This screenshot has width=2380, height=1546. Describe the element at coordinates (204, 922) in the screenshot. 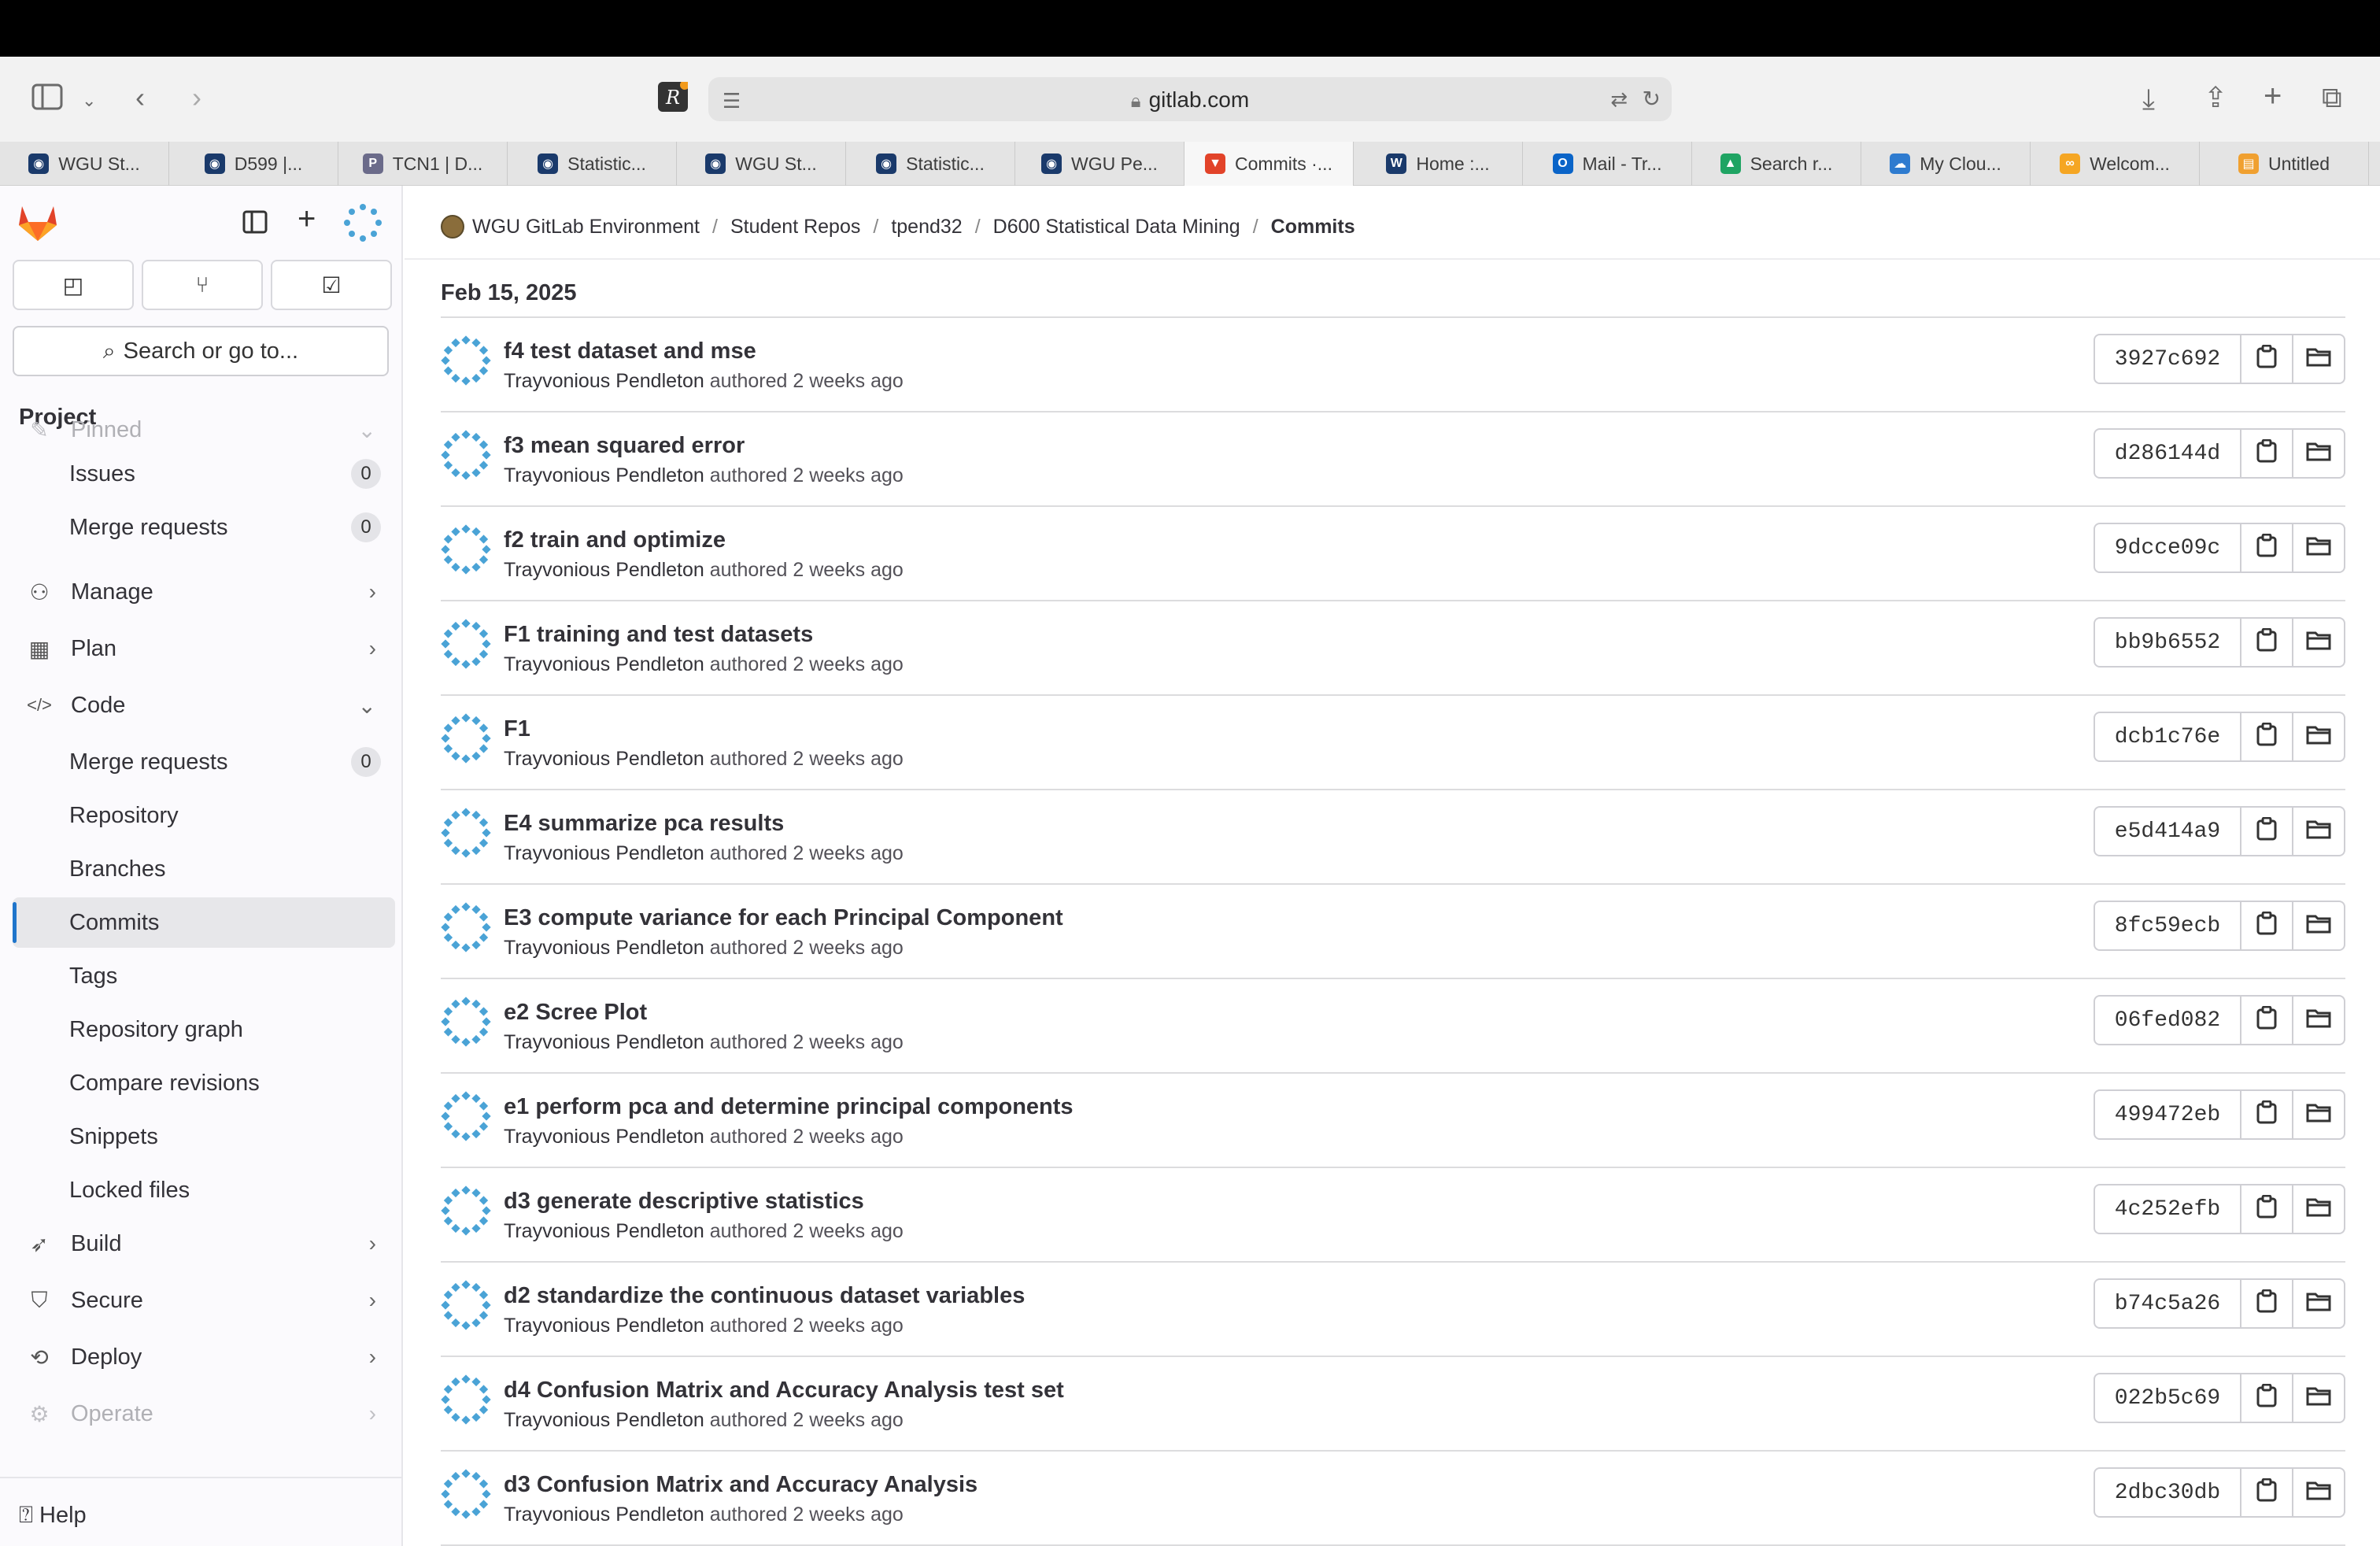

I see `sidebar-item-commits: Commits` at that location.